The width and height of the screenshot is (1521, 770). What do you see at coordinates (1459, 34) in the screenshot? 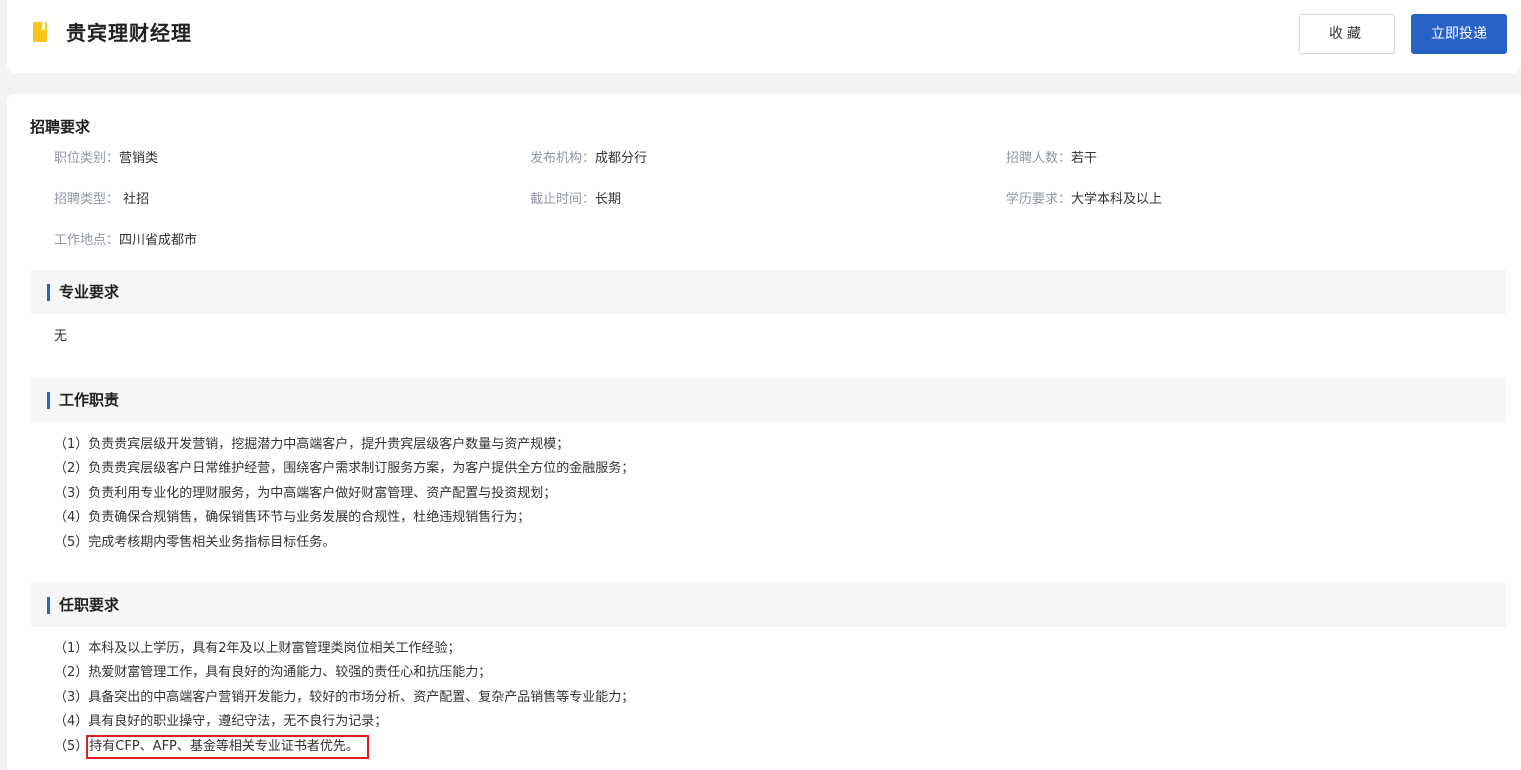
I see `apply-button: 立即投递` at bounding box center [1459, 34].